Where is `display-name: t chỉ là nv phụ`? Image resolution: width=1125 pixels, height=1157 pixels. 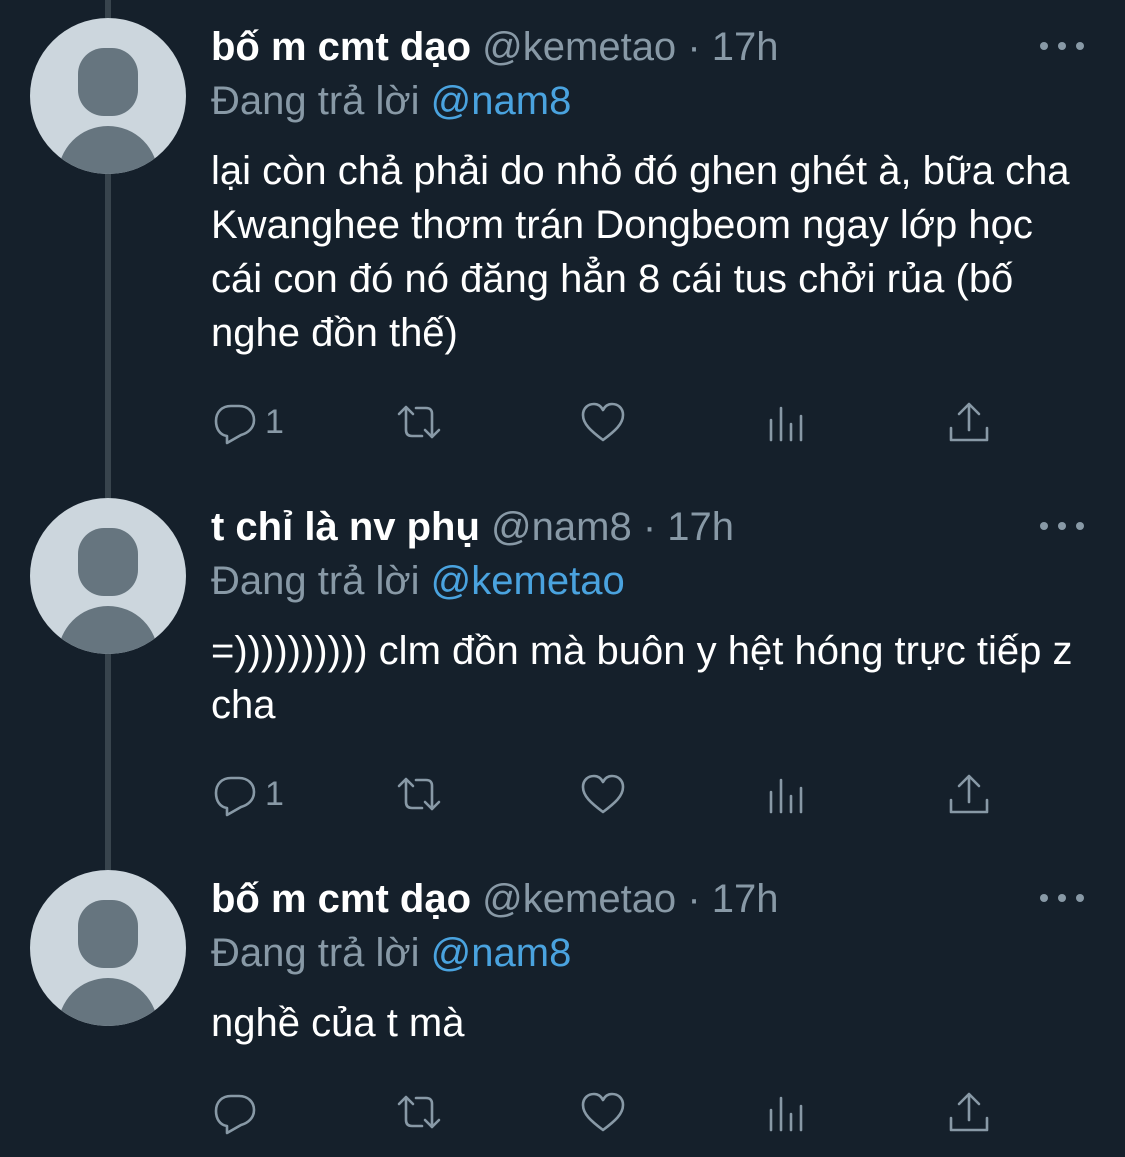
display-name: t chỉ là nv phụ is located at coordinates (345, 527).